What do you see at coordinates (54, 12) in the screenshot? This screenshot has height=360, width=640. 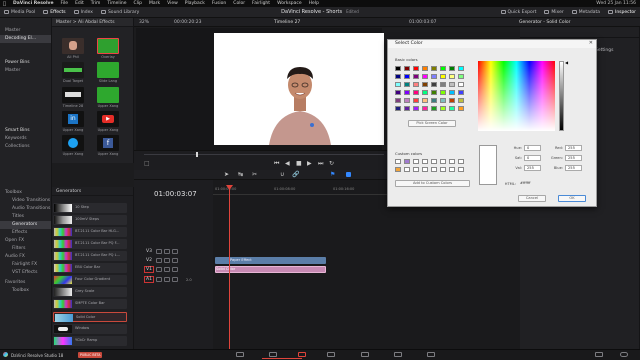 I see `effects-button: Effects` at bounding box center [54, 12].